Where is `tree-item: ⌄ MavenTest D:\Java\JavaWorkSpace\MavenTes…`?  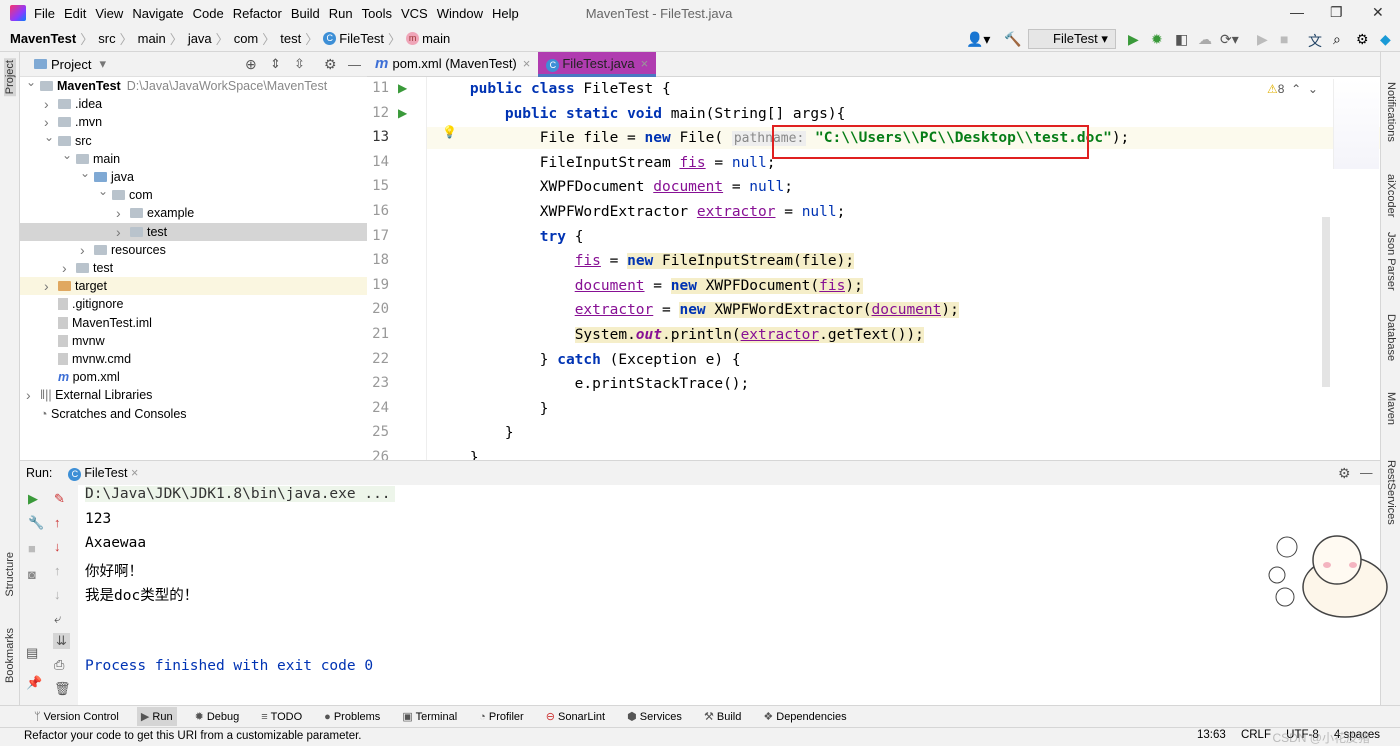
tree-item: ⌄ MavenTest D:\Java\JavaWorkSpace\MavenTes… is located at coordinates (193, 85).